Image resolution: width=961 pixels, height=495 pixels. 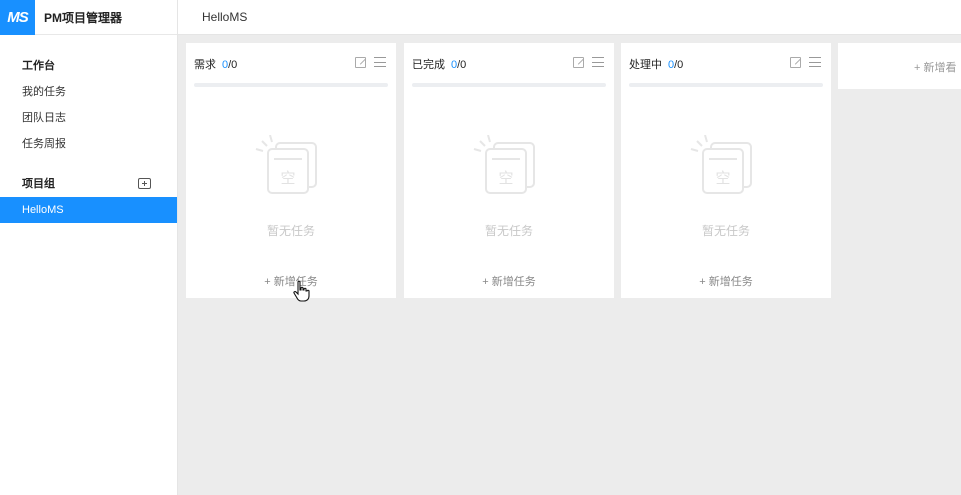 What do you see at coordinates (88, 118) in the screenshot?
I see `sidebar-item-team-log: 团队日志` at bounding box center [88, 118].